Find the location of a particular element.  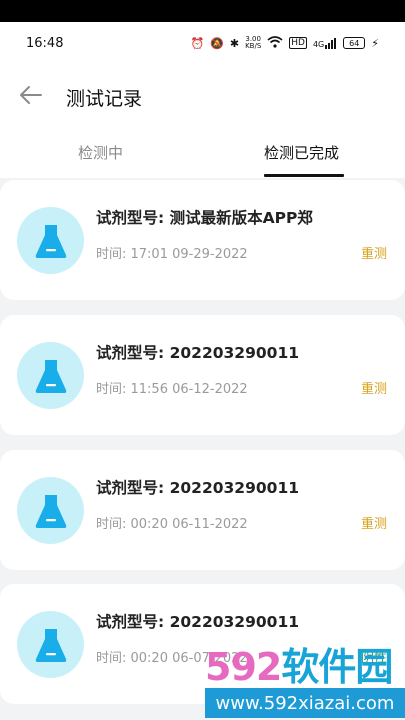

tab-bar: 检测中 检测已完成 is located at coordinates (202, 153).